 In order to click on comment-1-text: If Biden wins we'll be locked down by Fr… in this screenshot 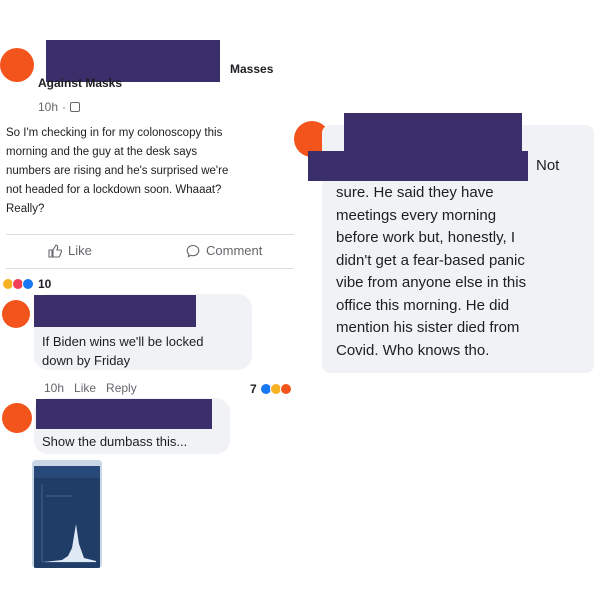, I will do `click(123, 351)`.